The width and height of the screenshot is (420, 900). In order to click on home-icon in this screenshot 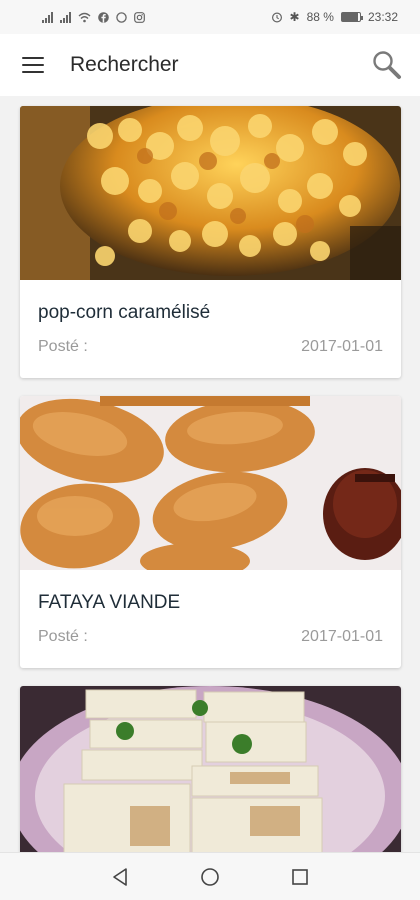, I will do `click(210, 877)`.